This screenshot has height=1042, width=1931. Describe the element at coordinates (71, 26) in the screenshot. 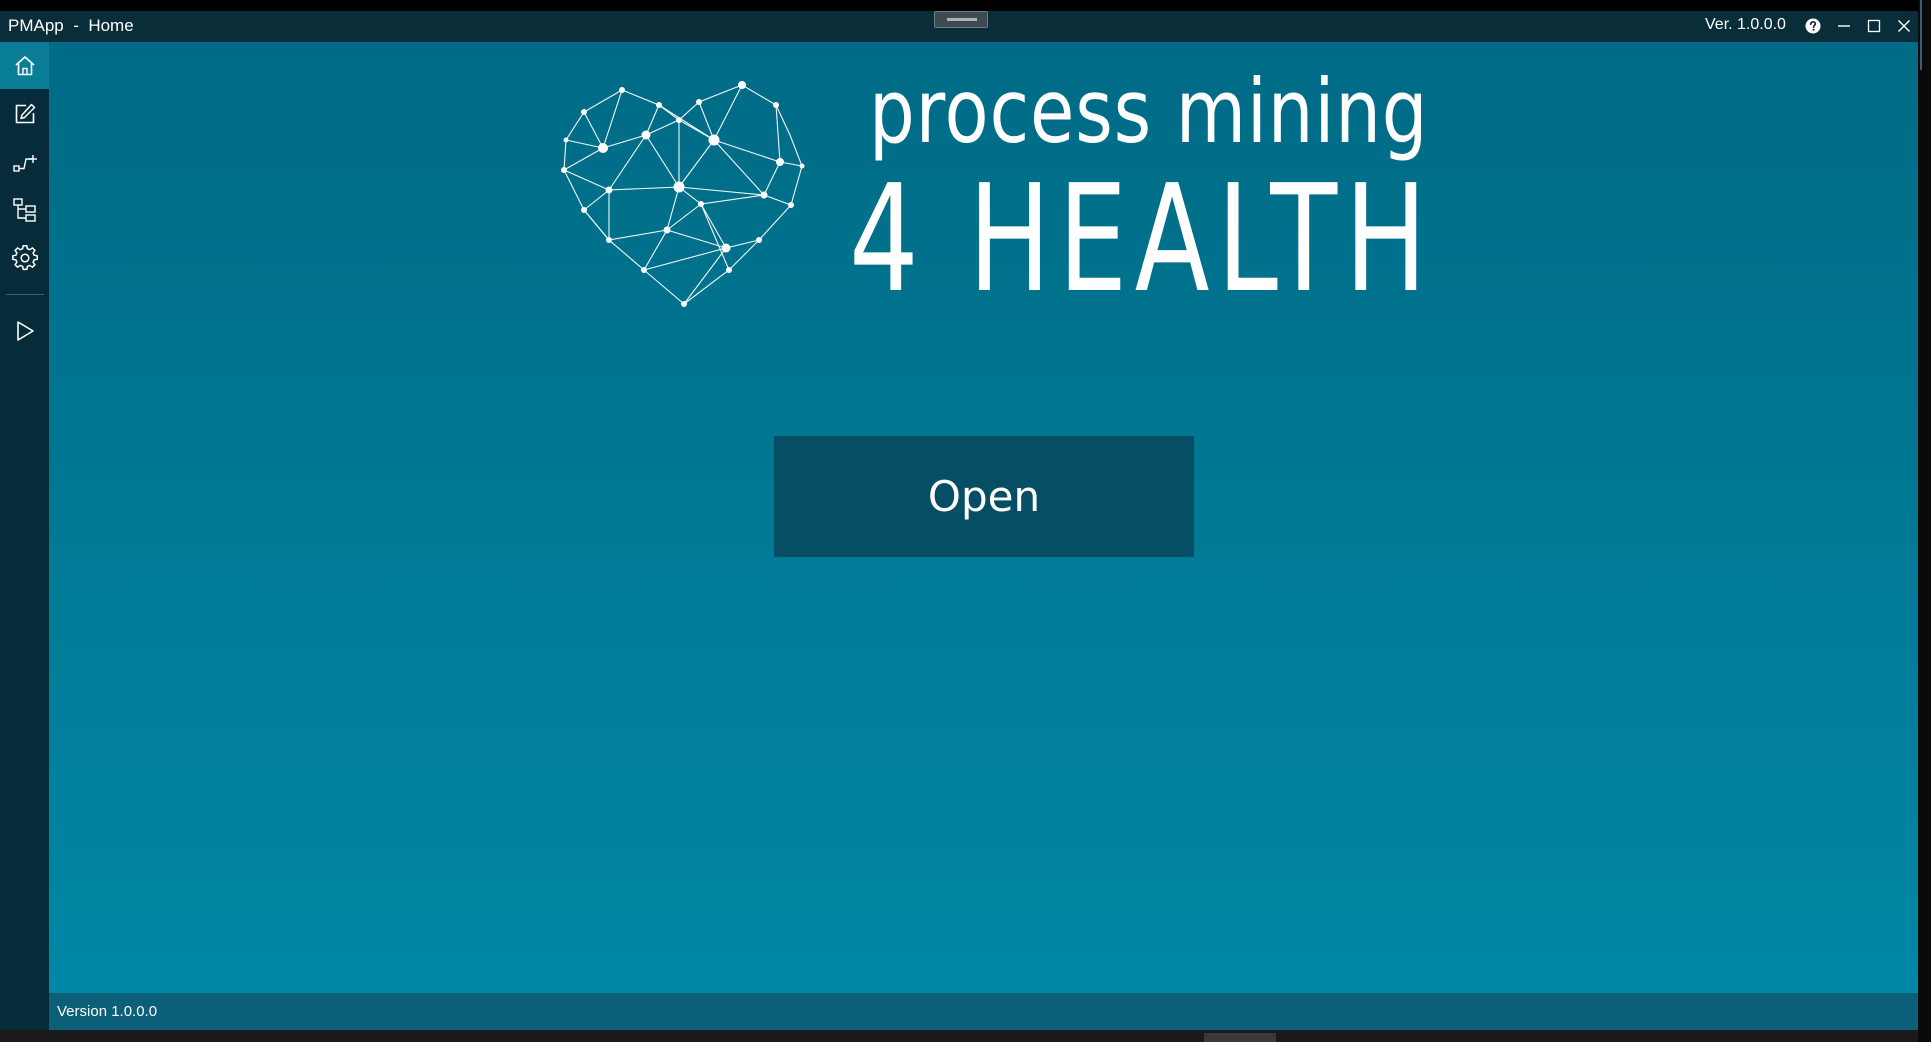

I see `window-title: PMApp - Home` at that location.